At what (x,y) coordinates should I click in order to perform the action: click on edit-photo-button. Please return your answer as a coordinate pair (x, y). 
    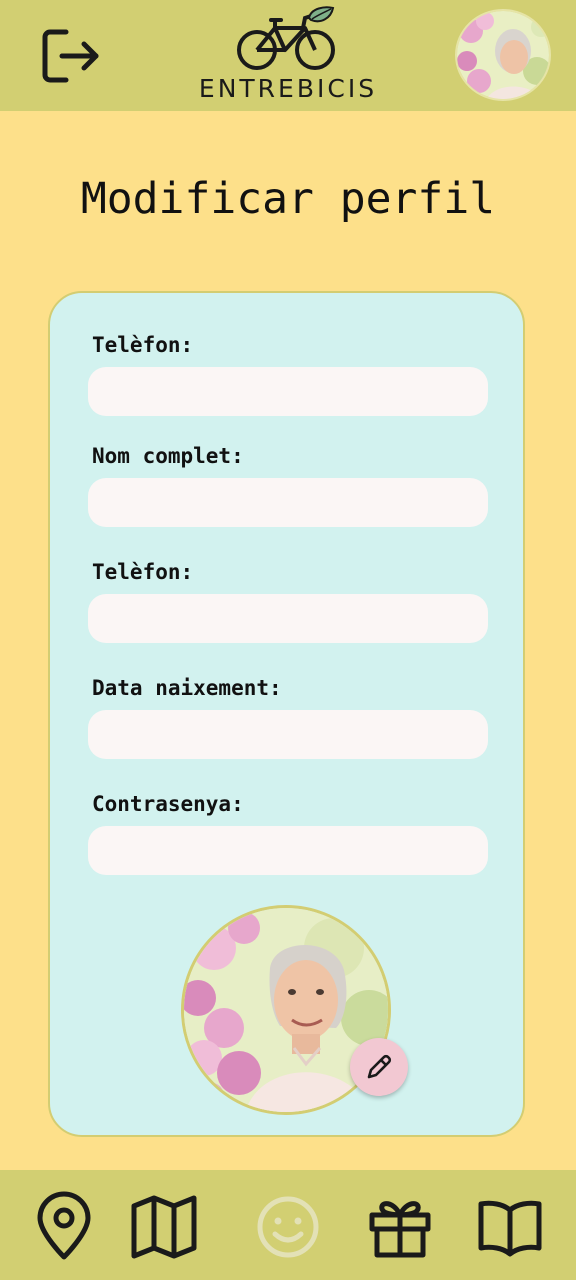
    Looking at the image, I should click on (379, 1067).